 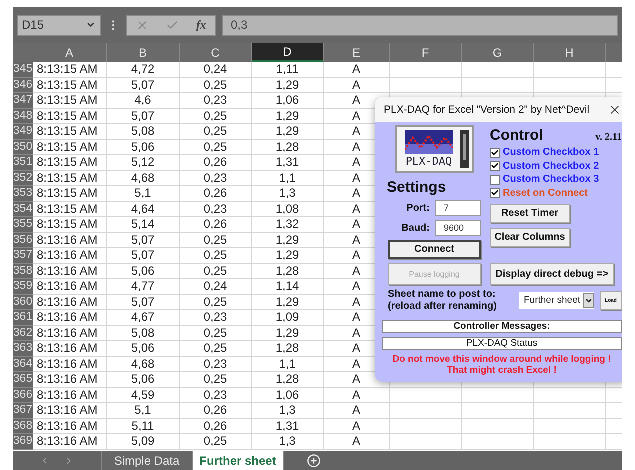 What do you see at coordinates (442, 300) in the screenshot?
I see `sheet-name-label: Sheet name to post to: (reload after renaming)` at bounding box center [442, 300].